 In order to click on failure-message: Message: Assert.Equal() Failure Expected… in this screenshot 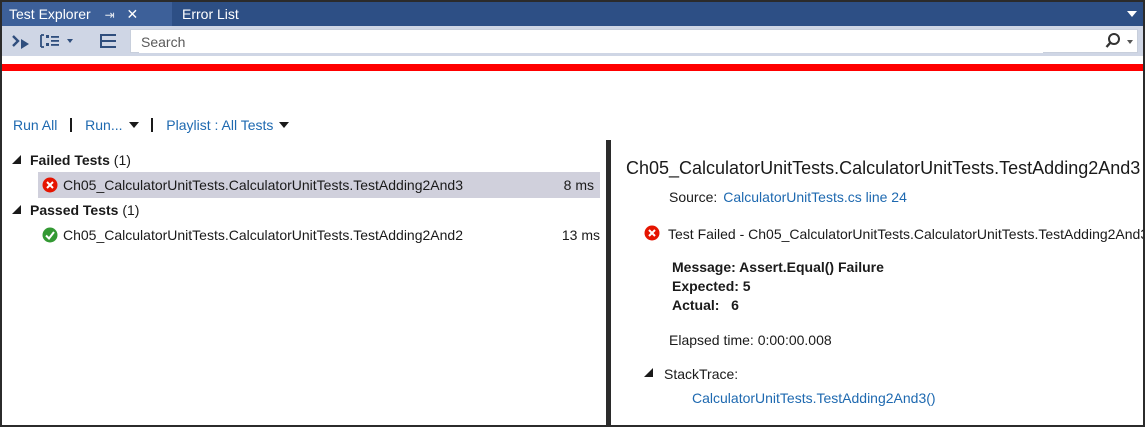, I will do `click(778, 286)`.